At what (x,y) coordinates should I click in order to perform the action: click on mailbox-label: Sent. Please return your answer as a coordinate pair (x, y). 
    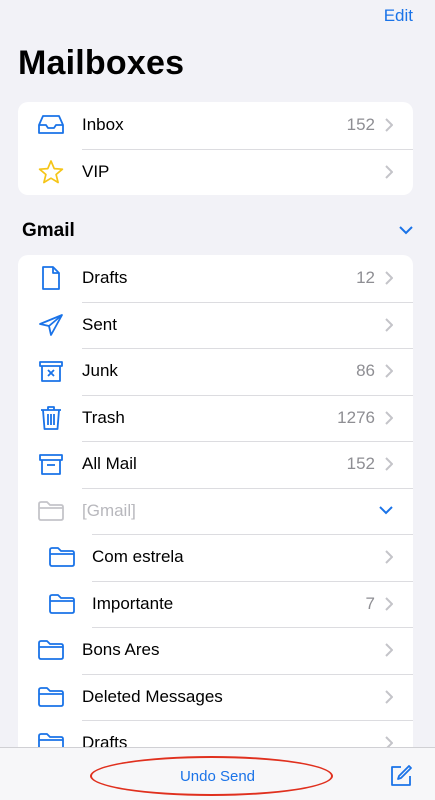
    Looking at the image, I should click on (99, 324).